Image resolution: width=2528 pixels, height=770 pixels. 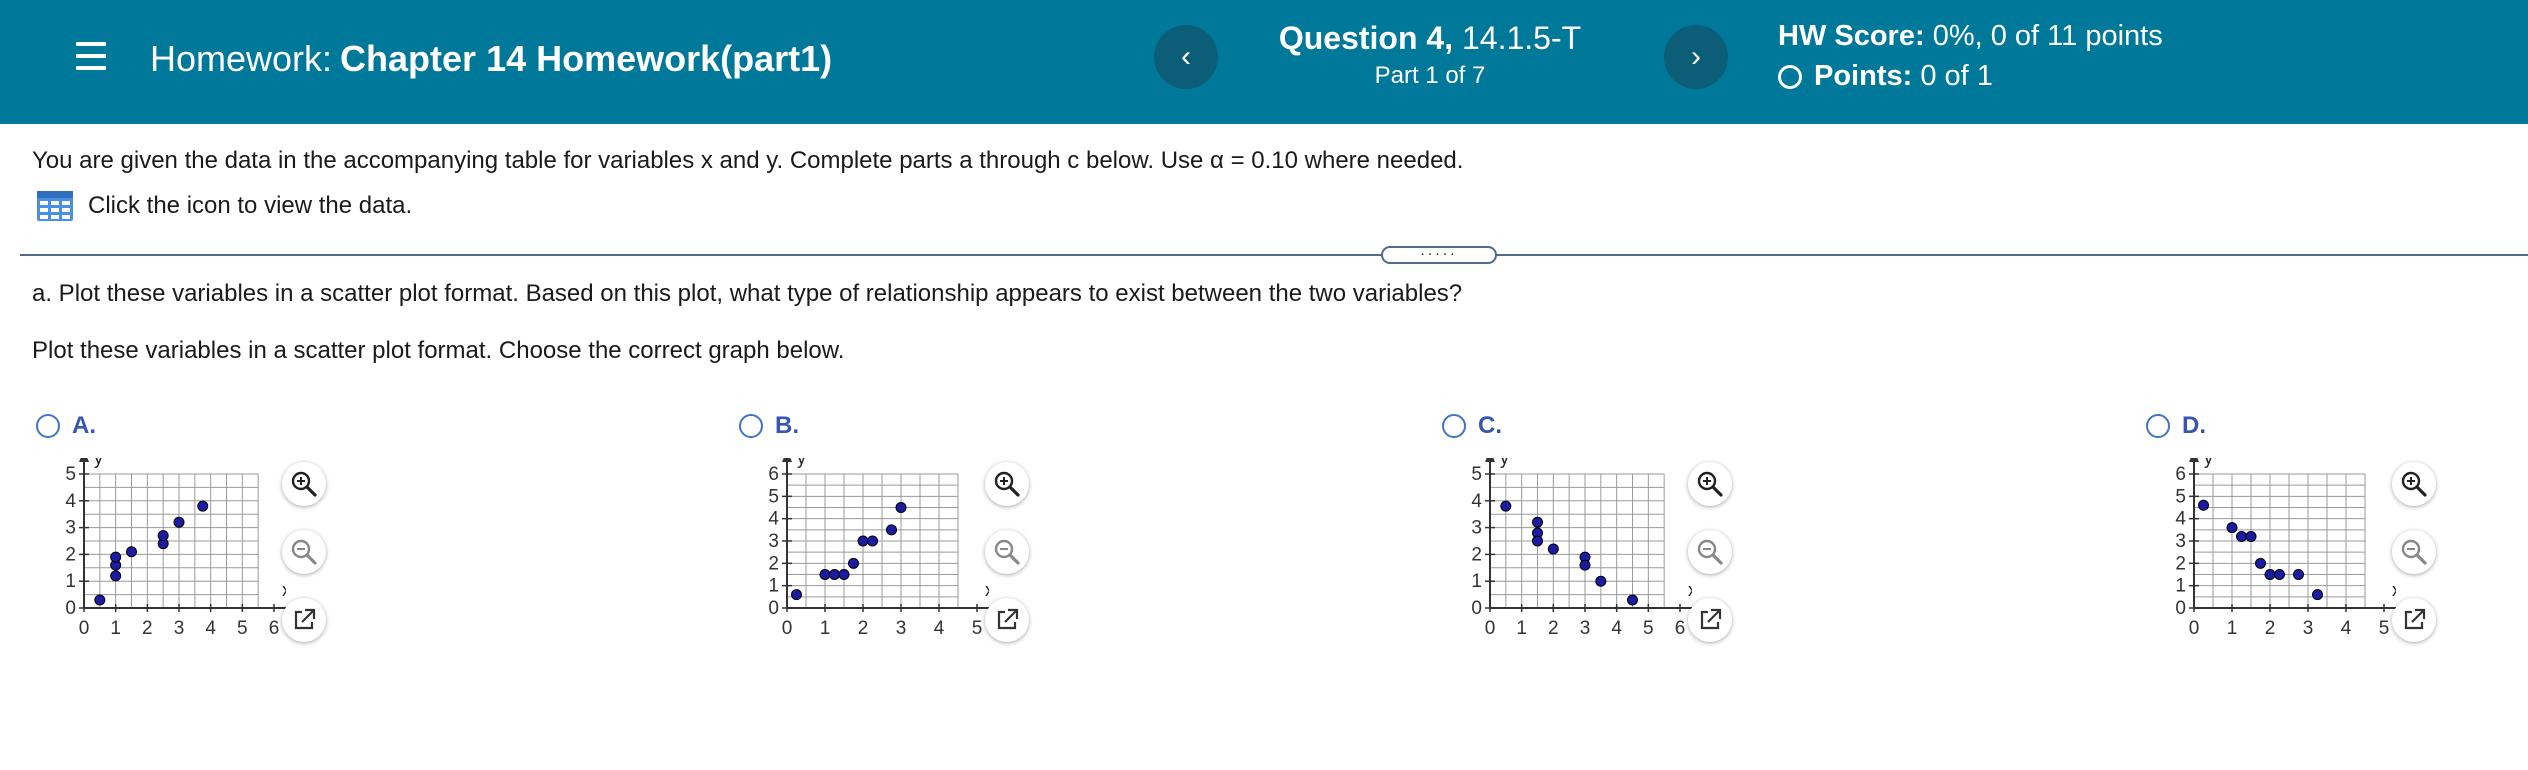 I want to click on option-b-popout-button, so click(x=1007, y=620).